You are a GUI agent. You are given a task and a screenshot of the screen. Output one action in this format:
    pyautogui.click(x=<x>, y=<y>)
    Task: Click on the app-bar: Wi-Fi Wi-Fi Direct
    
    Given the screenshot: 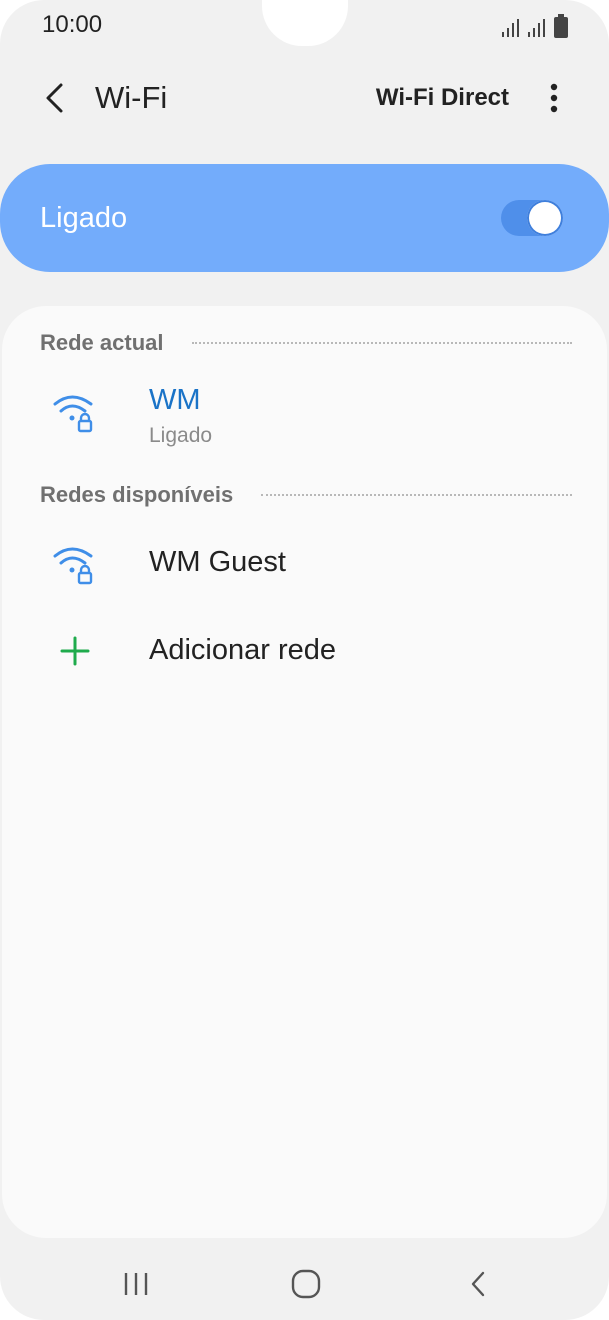 What is the action you would take?
    pyautogui.click(x=304, y=98)
    